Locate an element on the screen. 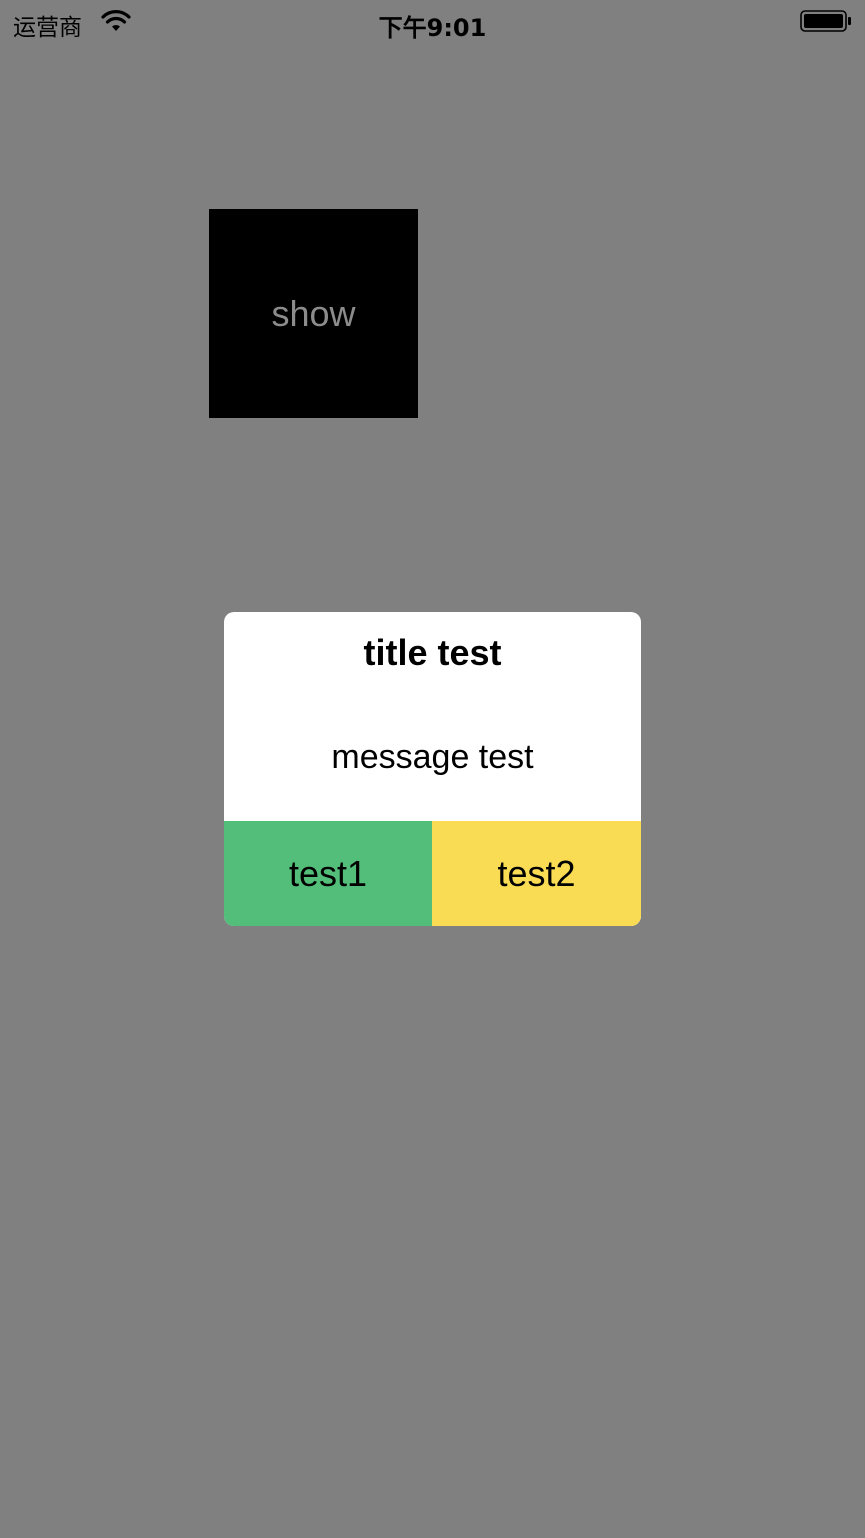 This screenshot has height=1538, width=865. test1-button: test1 is located at coordinates (328, 873).